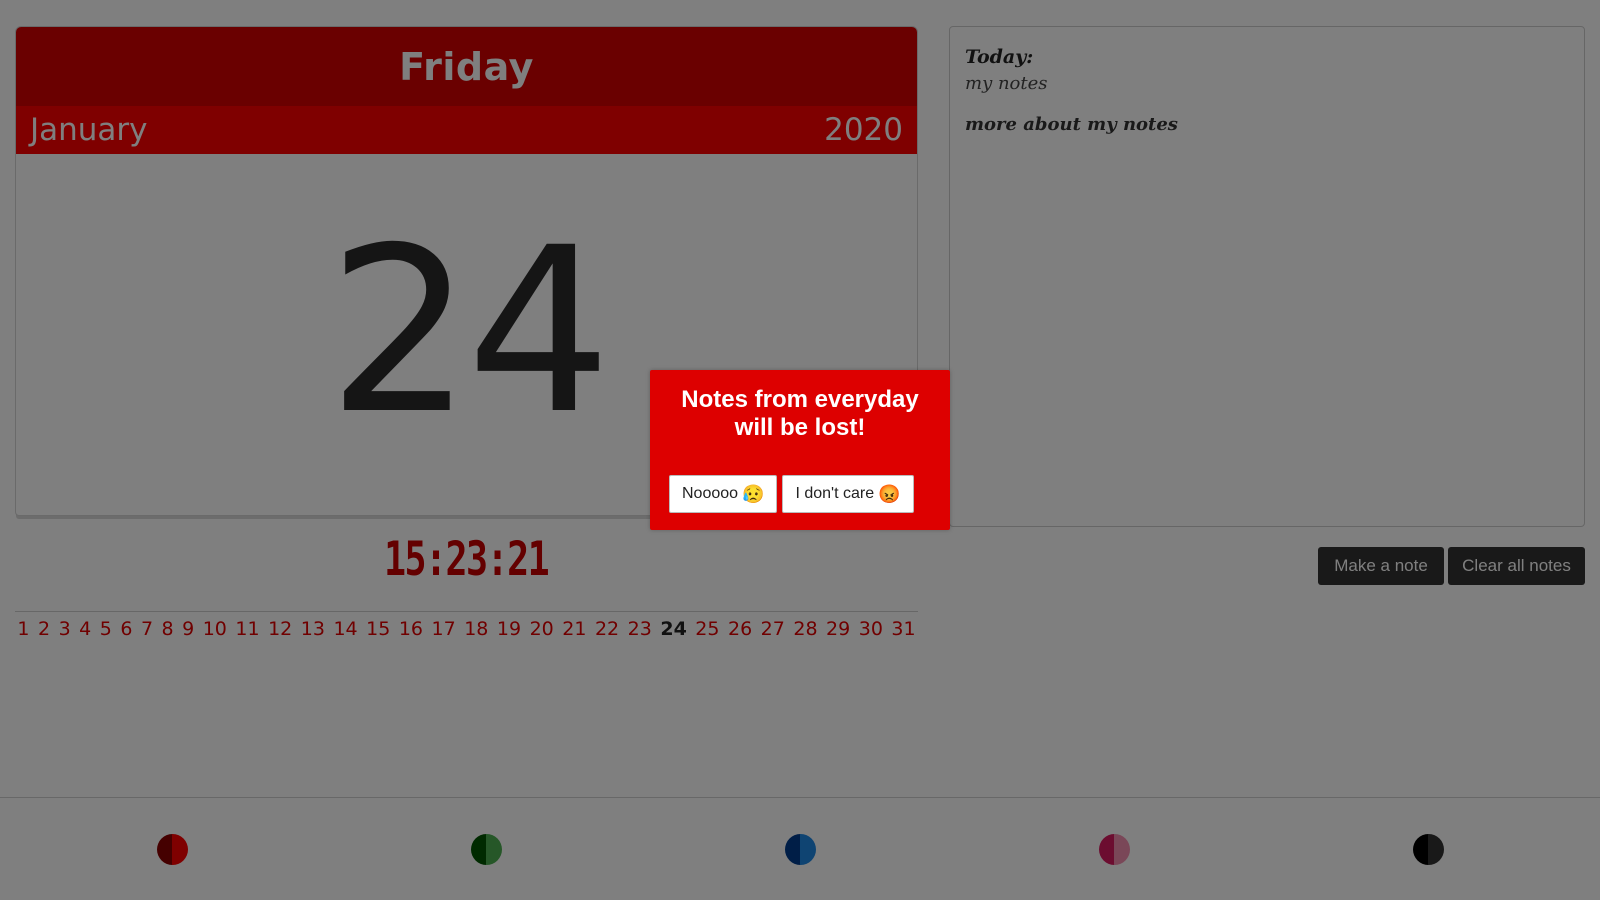 Image resolution: width=1600 pixels, height=900 pixels. Describe the element at coordinates (800, 413) in the screenshot. I see `modal-title: Notes from everyday will be lost!` at that location.